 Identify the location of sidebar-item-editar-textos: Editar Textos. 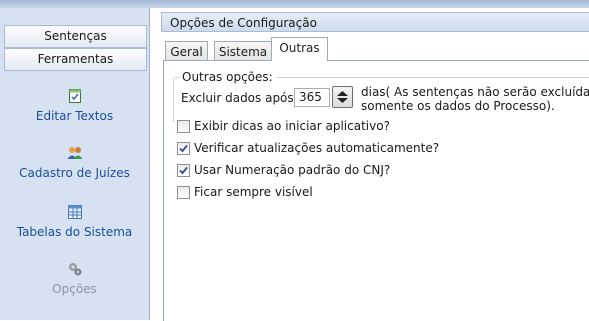
(74, 105).